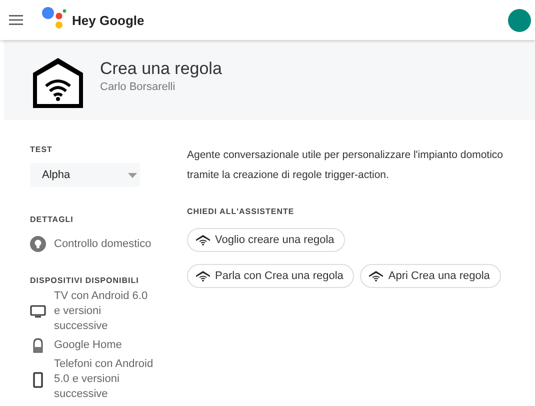  I want to click on device-text: Telefoni con Android 5.0 e versioni successive, so click(104, 379).